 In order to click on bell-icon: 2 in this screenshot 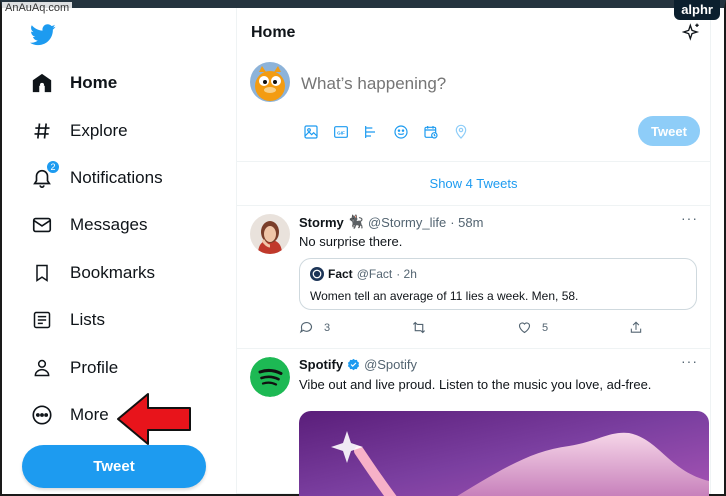, I will do `click(45, 175)`.